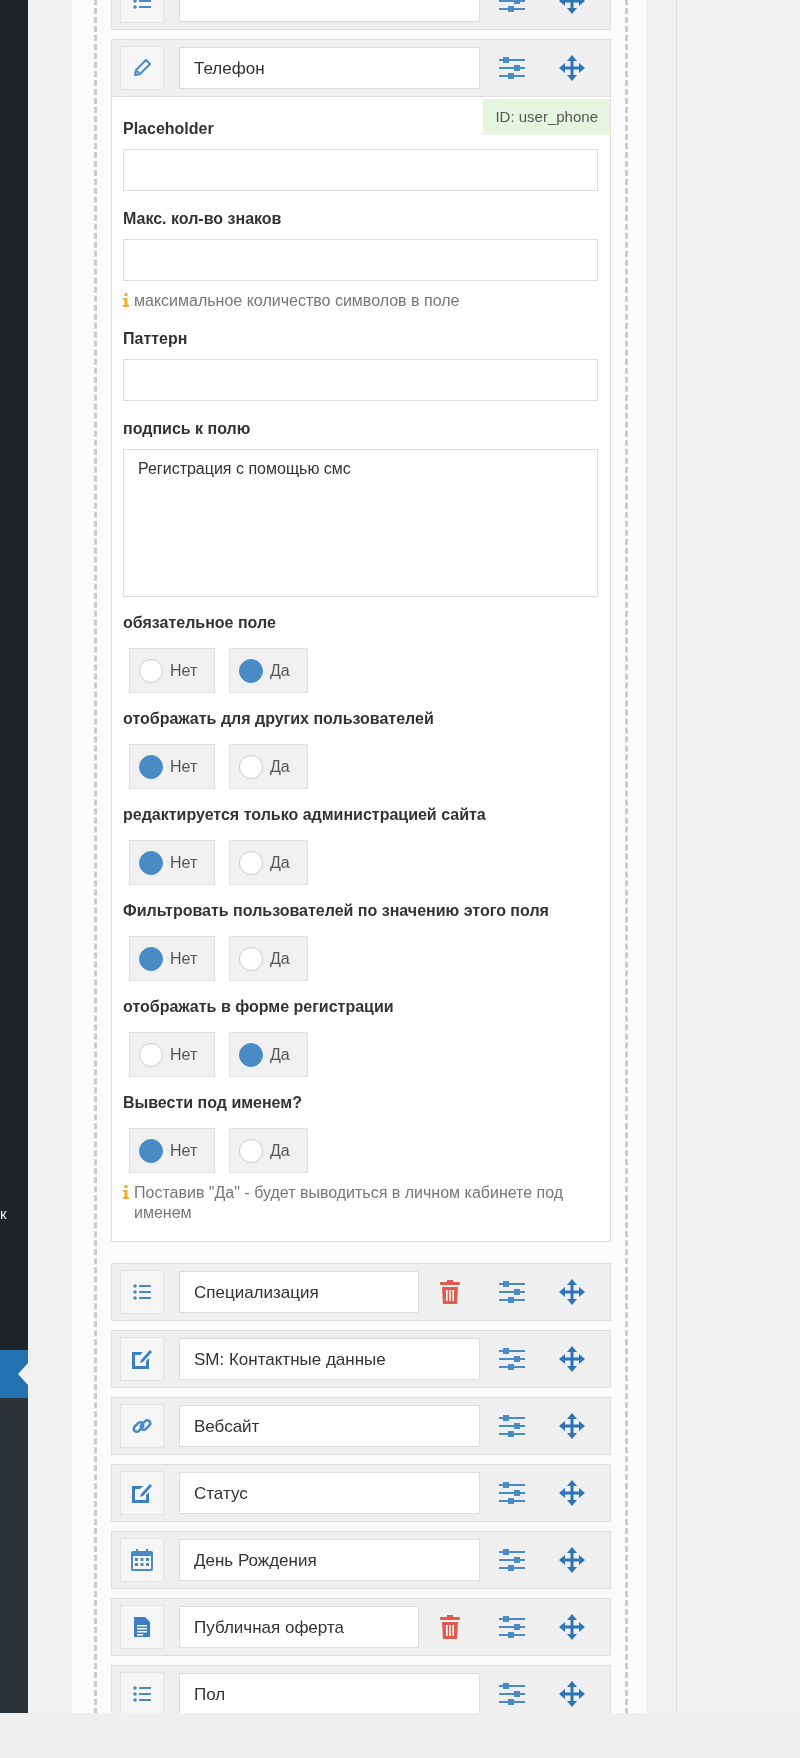 The width and height of the screenshot is (800, 1758). Describe the element at coordinates (187, 429) in the screenshot. I see `field-label: подпись к полю` at that location.